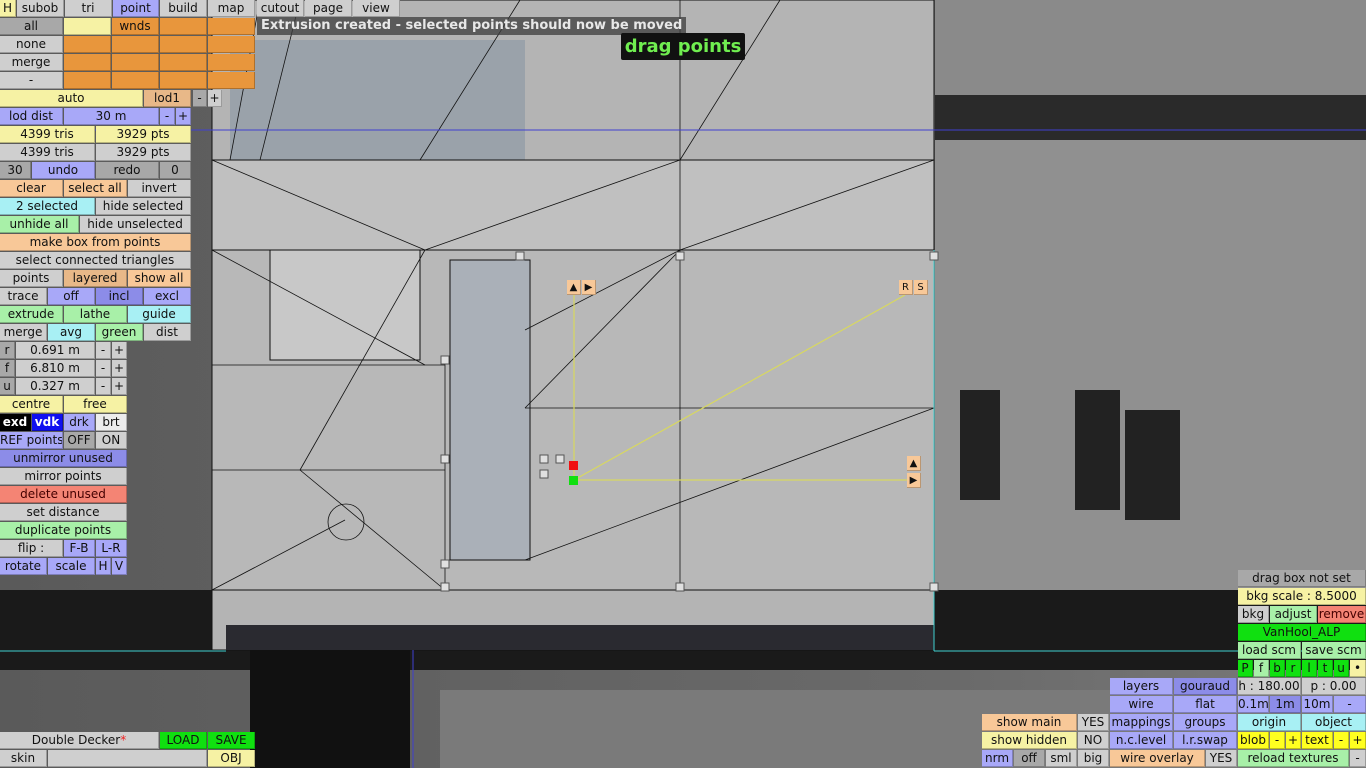 The height and width of the screenshot is (768, 1366). What do you see at coordinates (63, 494) in the screenshot?
I see `delete-unused-button: delete unused` at bounding box center [63, 494].